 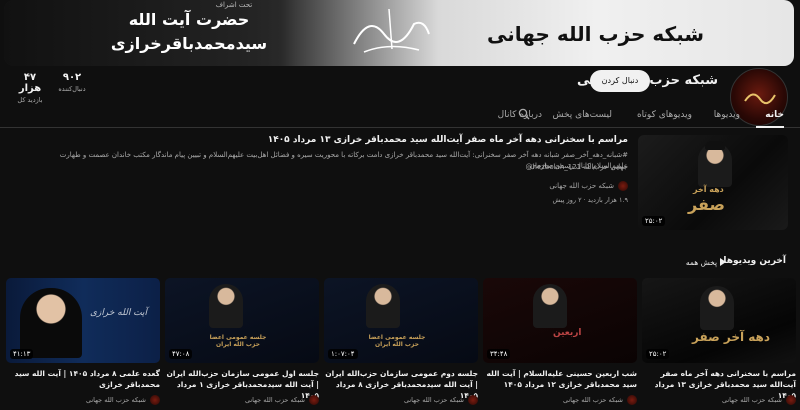 What do you see at coordinates (401, 320) in the screenshot?
I see `video-thumbnail: جلسه عمومی اعضا حزب الله ایران ۱:۰۷:۰۴` at bounding box center [401, 320].